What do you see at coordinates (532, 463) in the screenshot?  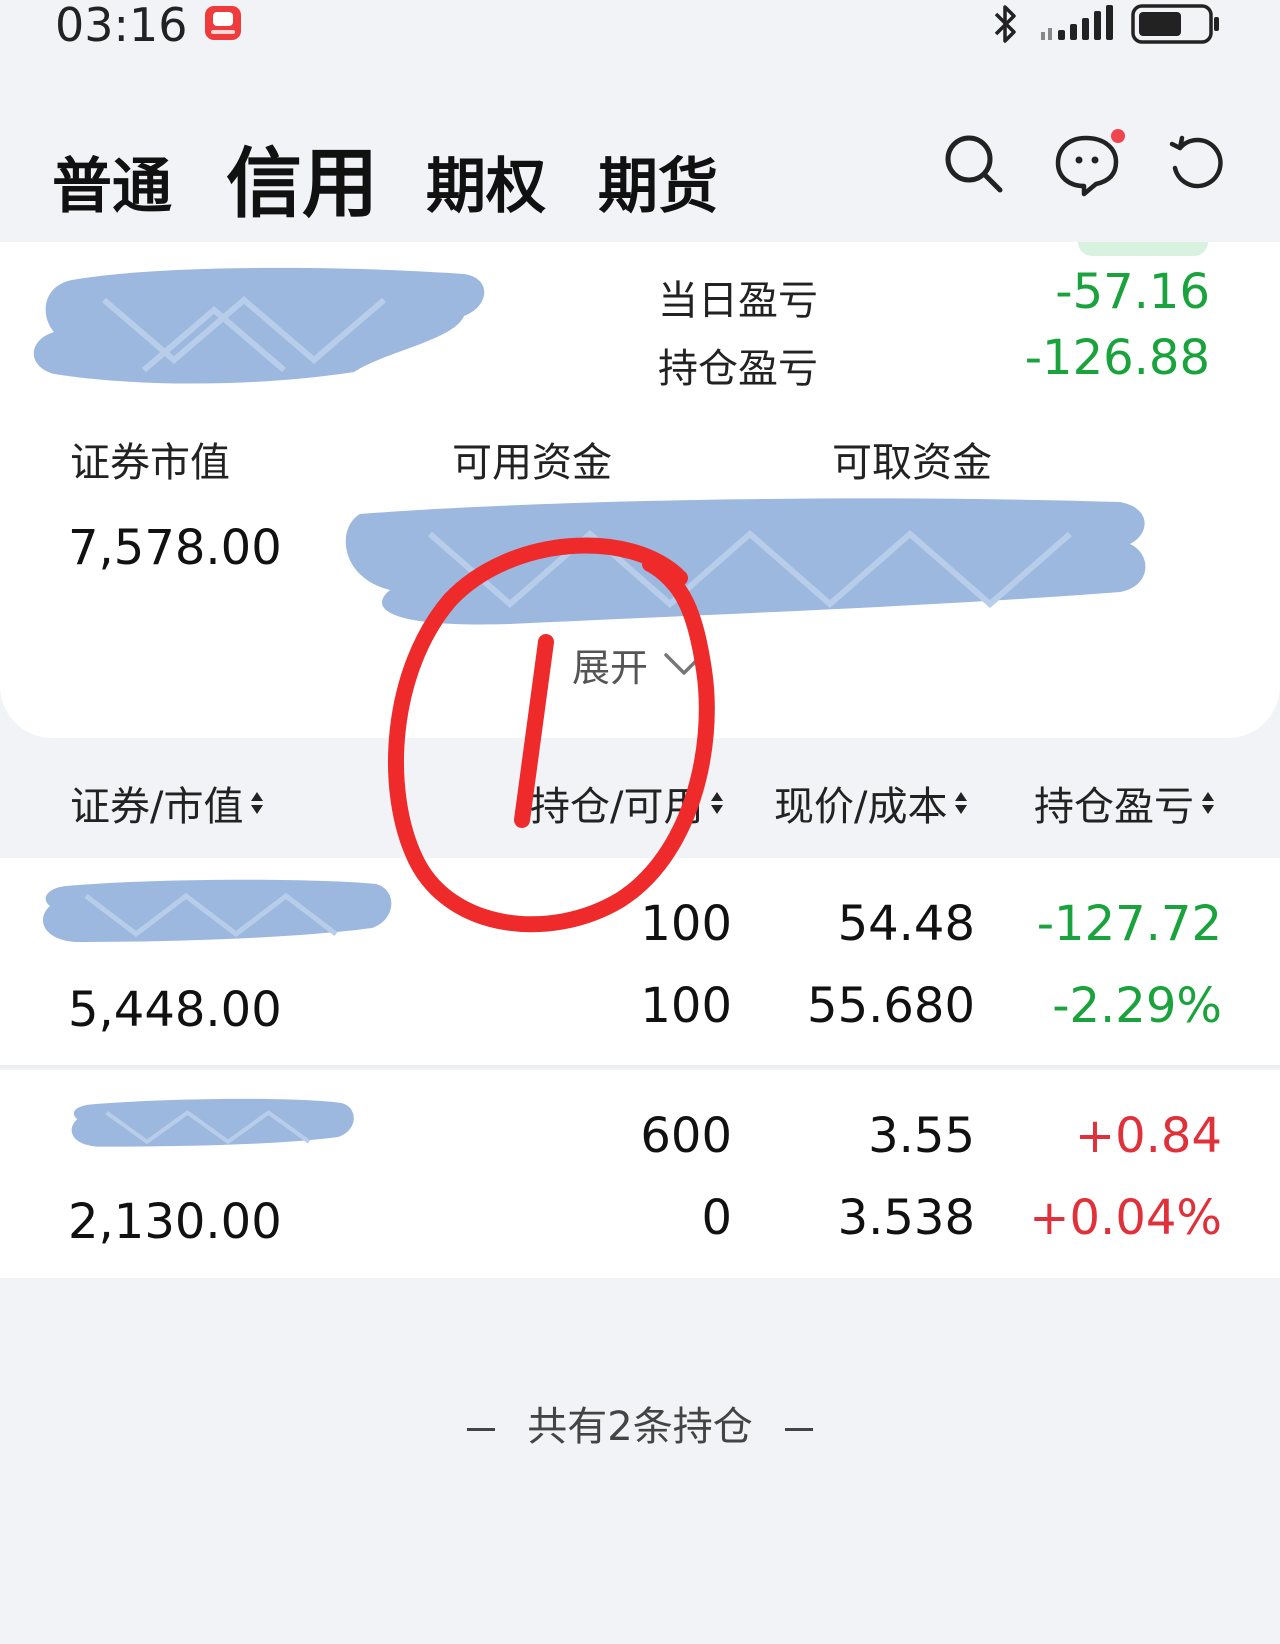 I see `available-funds-label: 可用资金` at bounding box center [532, 463].